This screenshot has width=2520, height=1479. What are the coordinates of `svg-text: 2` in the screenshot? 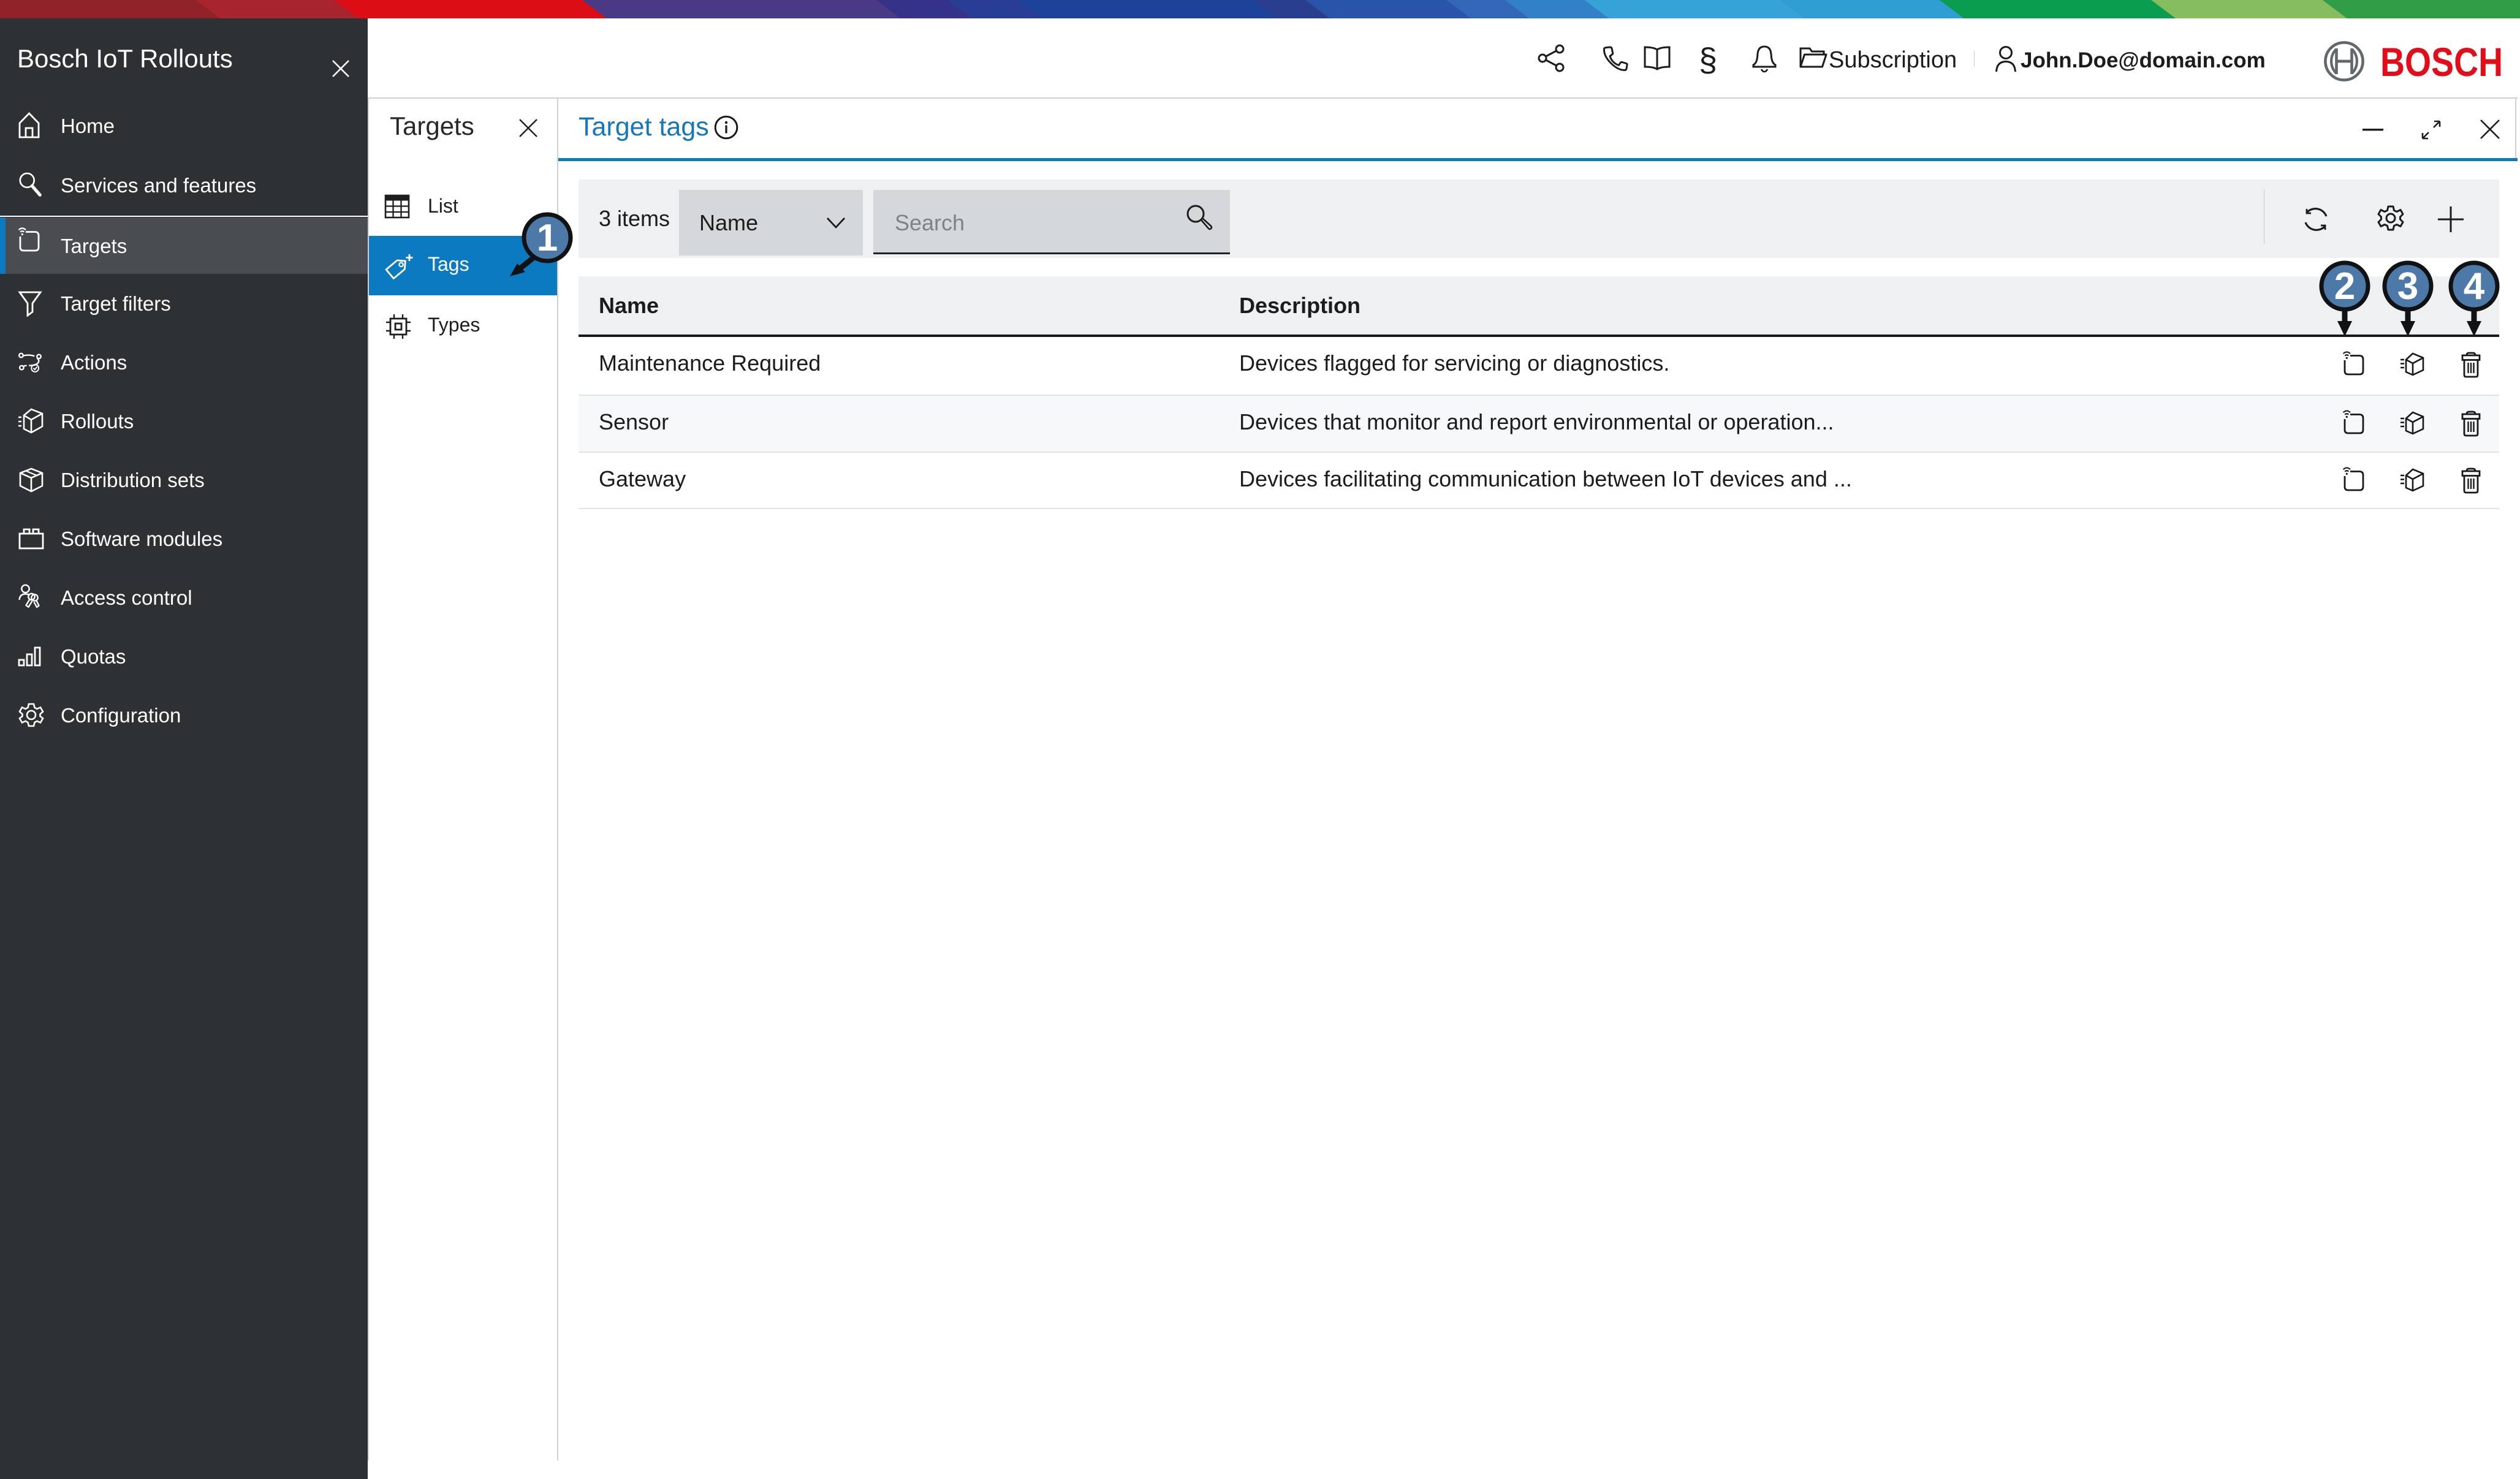 It's located at (2344, 286).